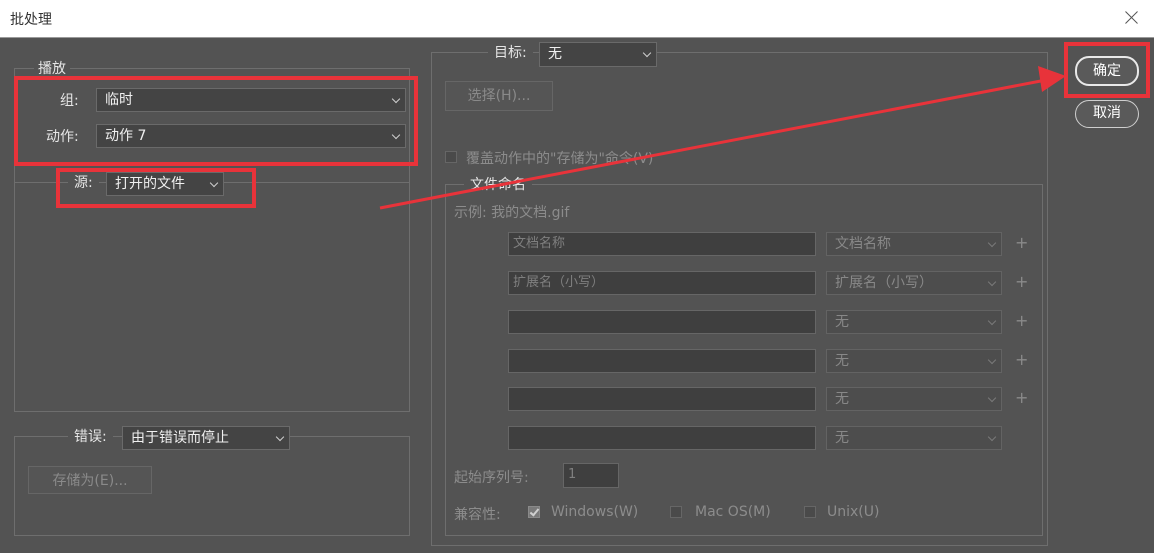 The height and width of the screenshot is (553, 1154). I want to click on arrow-head, so click(1052, 79).